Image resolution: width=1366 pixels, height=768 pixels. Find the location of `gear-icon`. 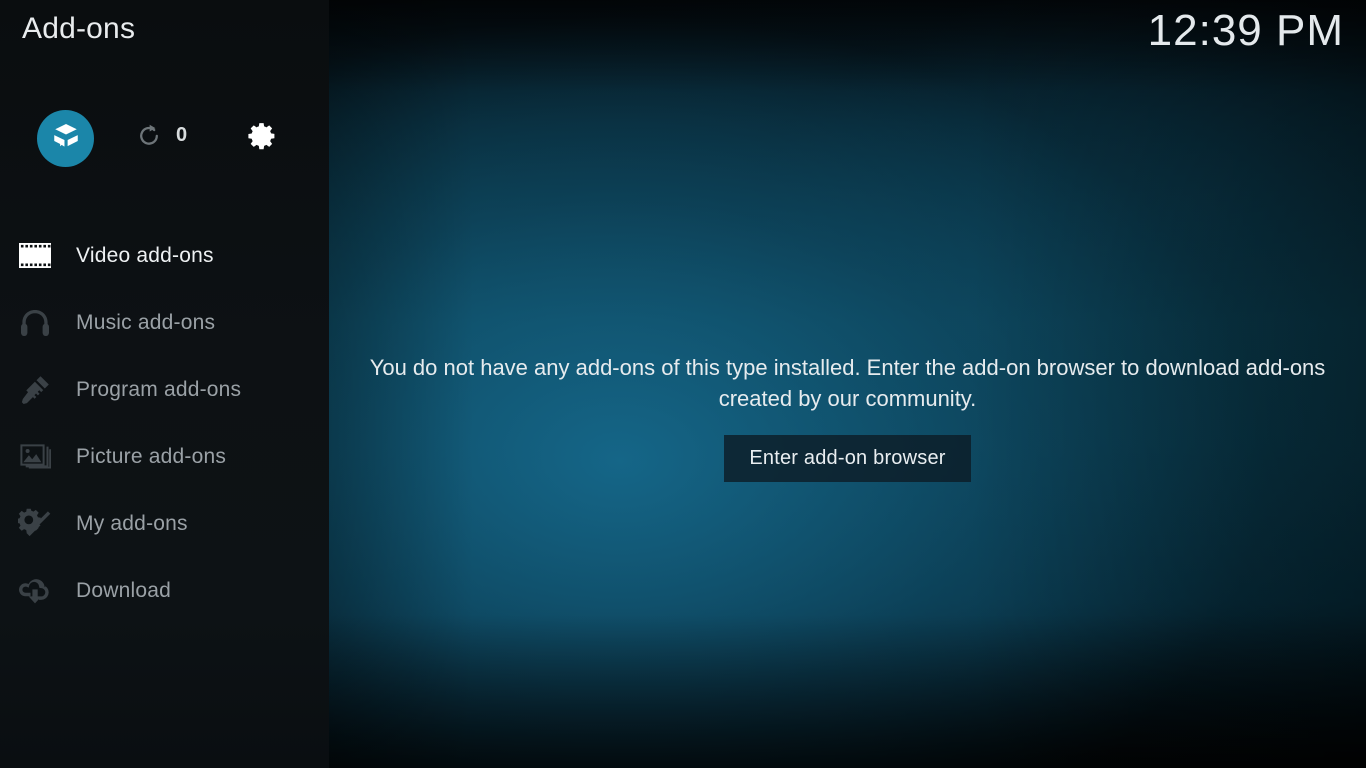

gear-icon is located at coordinates (262, 138).